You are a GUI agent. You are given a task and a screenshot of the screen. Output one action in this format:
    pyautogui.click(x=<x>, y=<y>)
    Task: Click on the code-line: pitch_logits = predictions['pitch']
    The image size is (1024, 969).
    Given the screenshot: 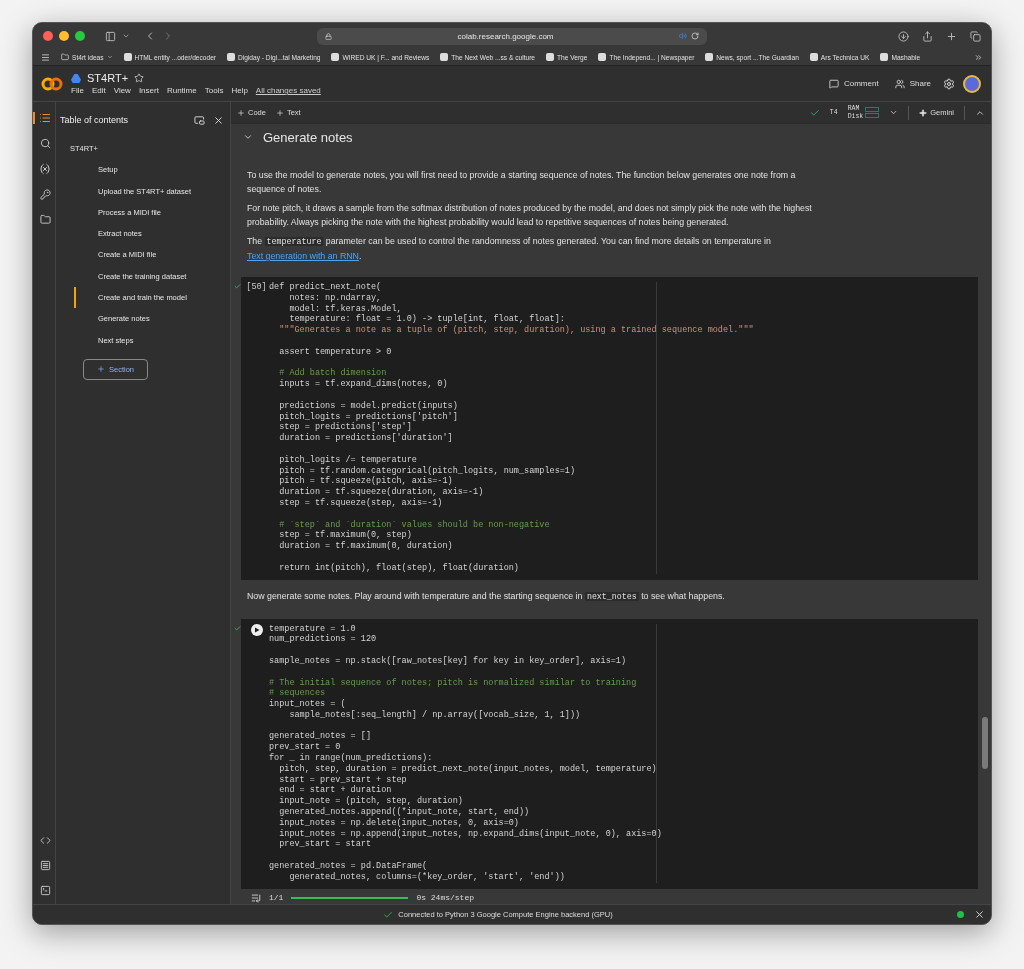 What is the action you would take?
    pyautogui.click(x=368, y=416)
    